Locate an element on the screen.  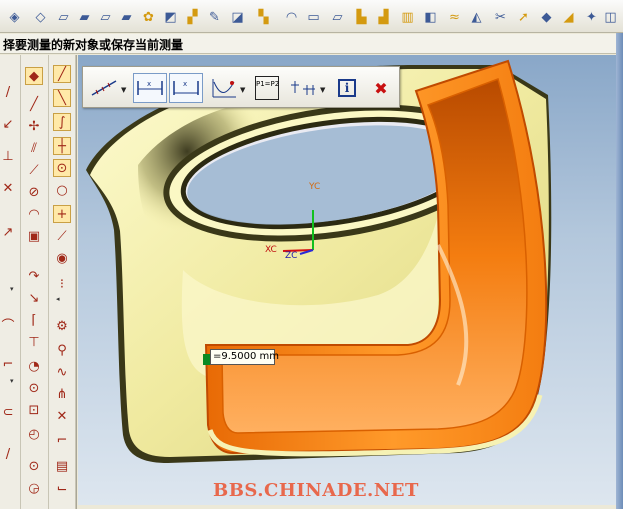
zc-axis-label: ZC is located at coordinates (291, 256).